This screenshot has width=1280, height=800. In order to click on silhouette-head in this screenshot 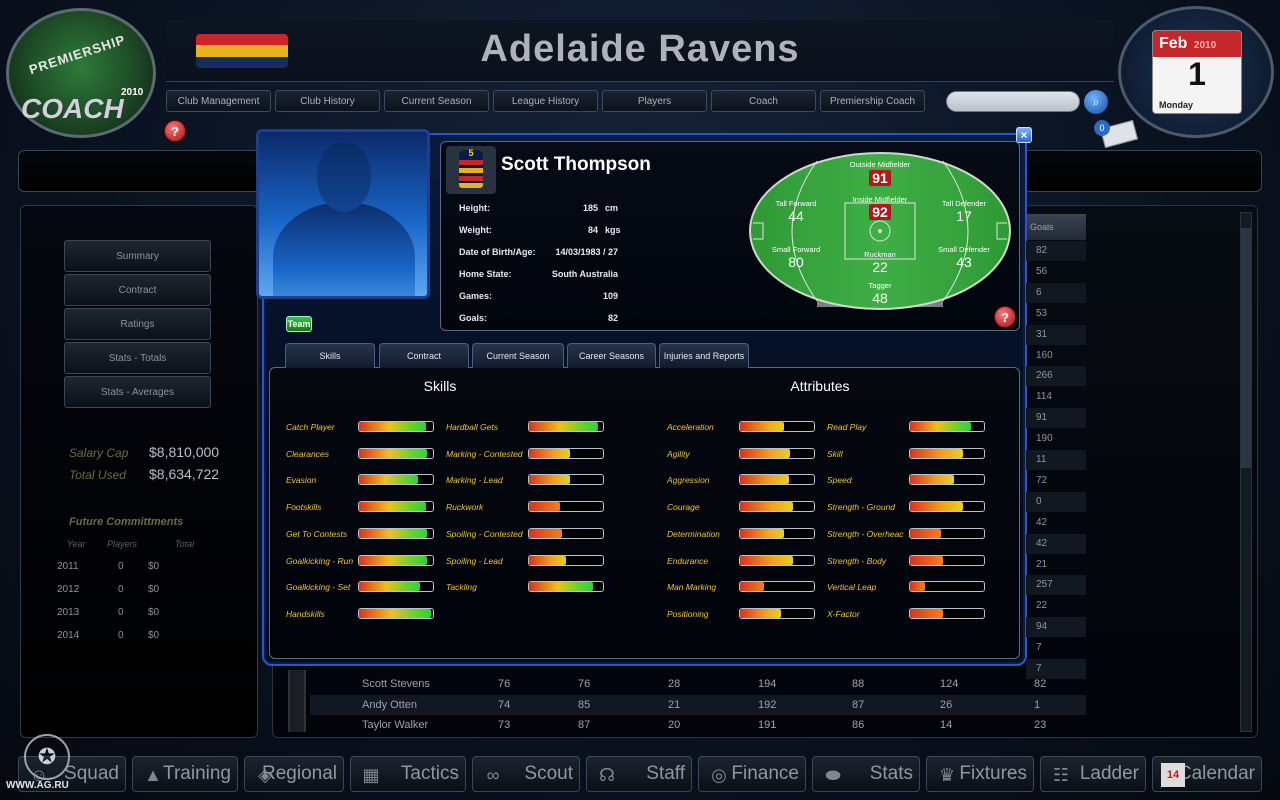, I will do `click(344, 177)`.